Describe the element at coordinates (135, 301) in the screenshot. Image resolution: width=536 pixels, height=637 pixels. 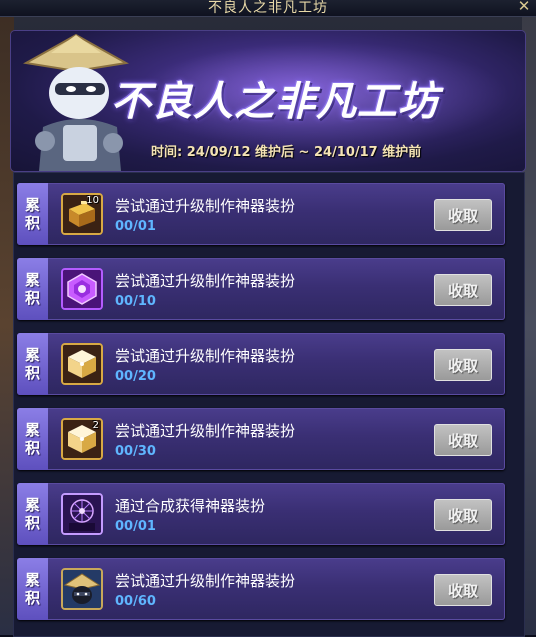
I see `task-progress: 00/10` at that location.